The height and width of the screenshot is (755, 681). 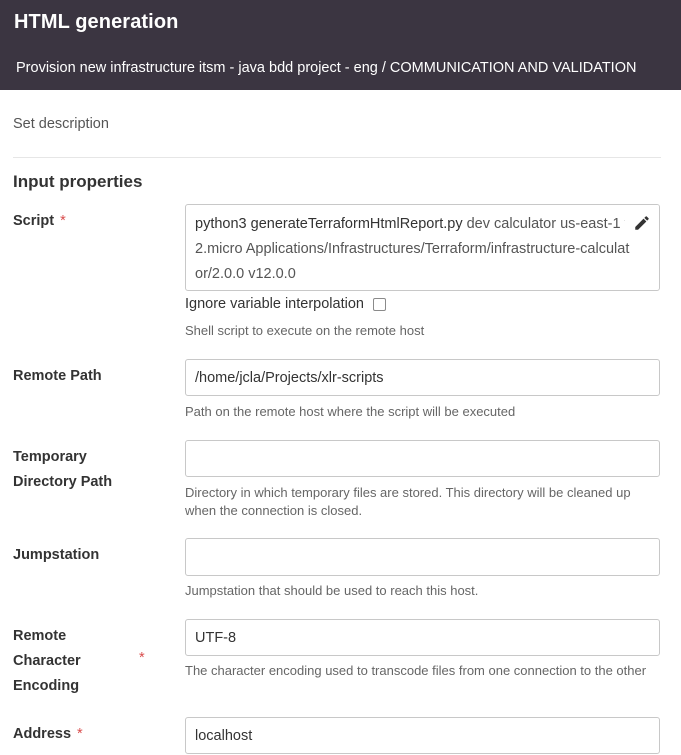 I want to click on edit-script-button, so click(x=642, y=223).